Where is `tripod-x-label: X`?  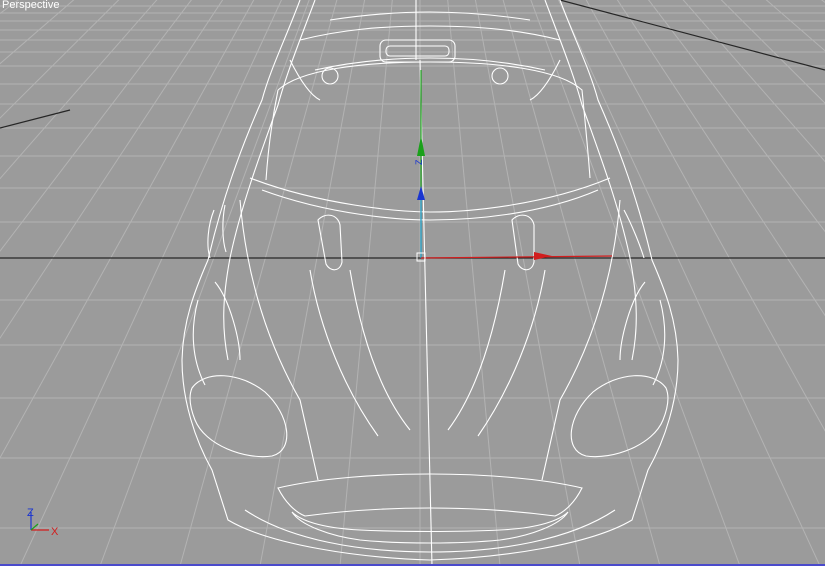 tripod-x-label: X is located at coordinates (55, 532).